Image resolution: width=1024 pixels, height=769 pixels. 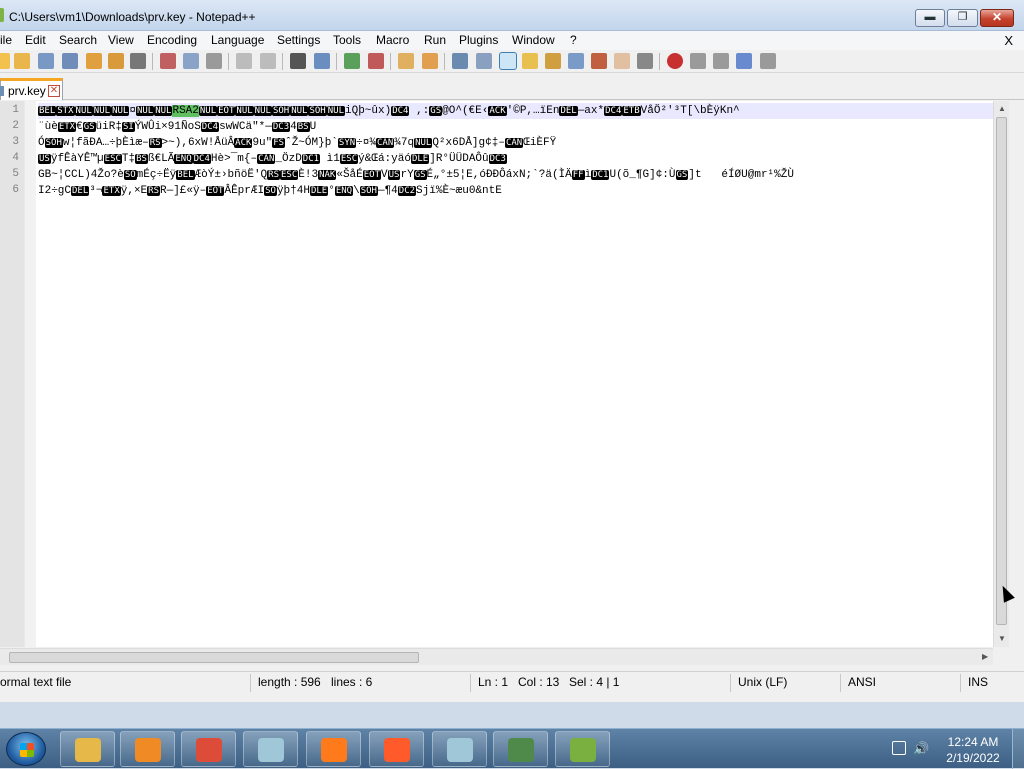 What do you see at coordinates (921, 749) in the screenshot?
I see `volume-icon: 🔊` at bounding box center [921, 749].